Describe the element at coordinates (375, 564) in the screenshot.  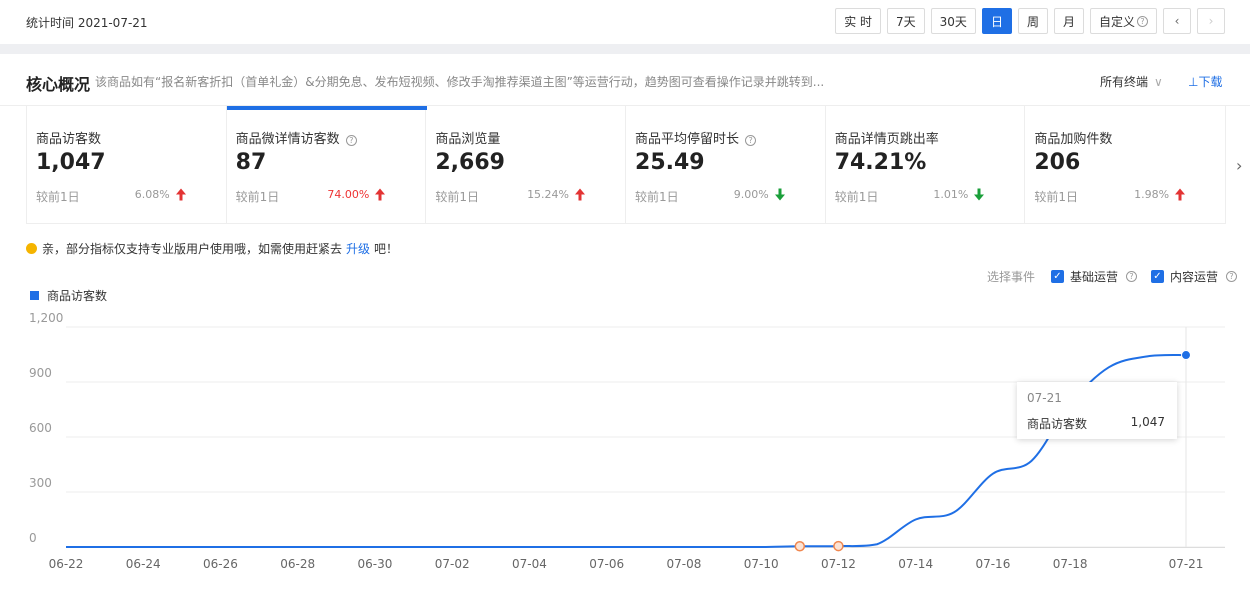
I see `x-tick-label: 06-30` at that location.